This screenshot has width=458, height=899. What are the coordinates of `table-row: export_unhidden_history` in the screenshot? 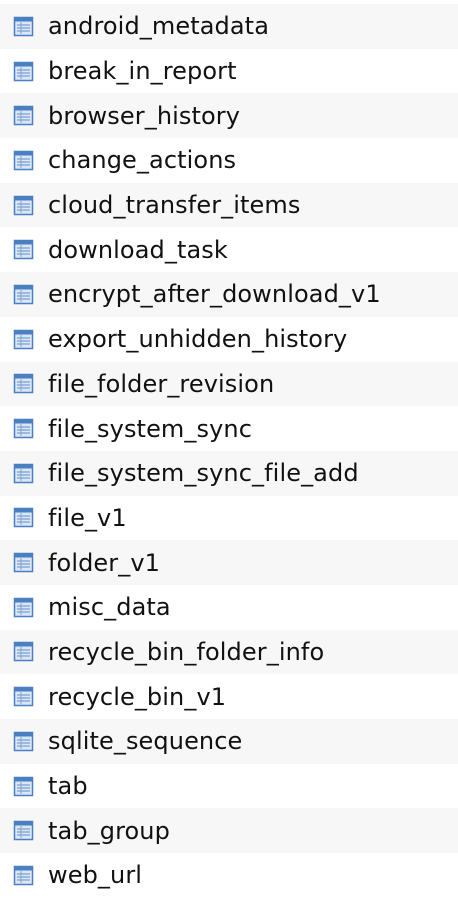 It's located at (229, 339).